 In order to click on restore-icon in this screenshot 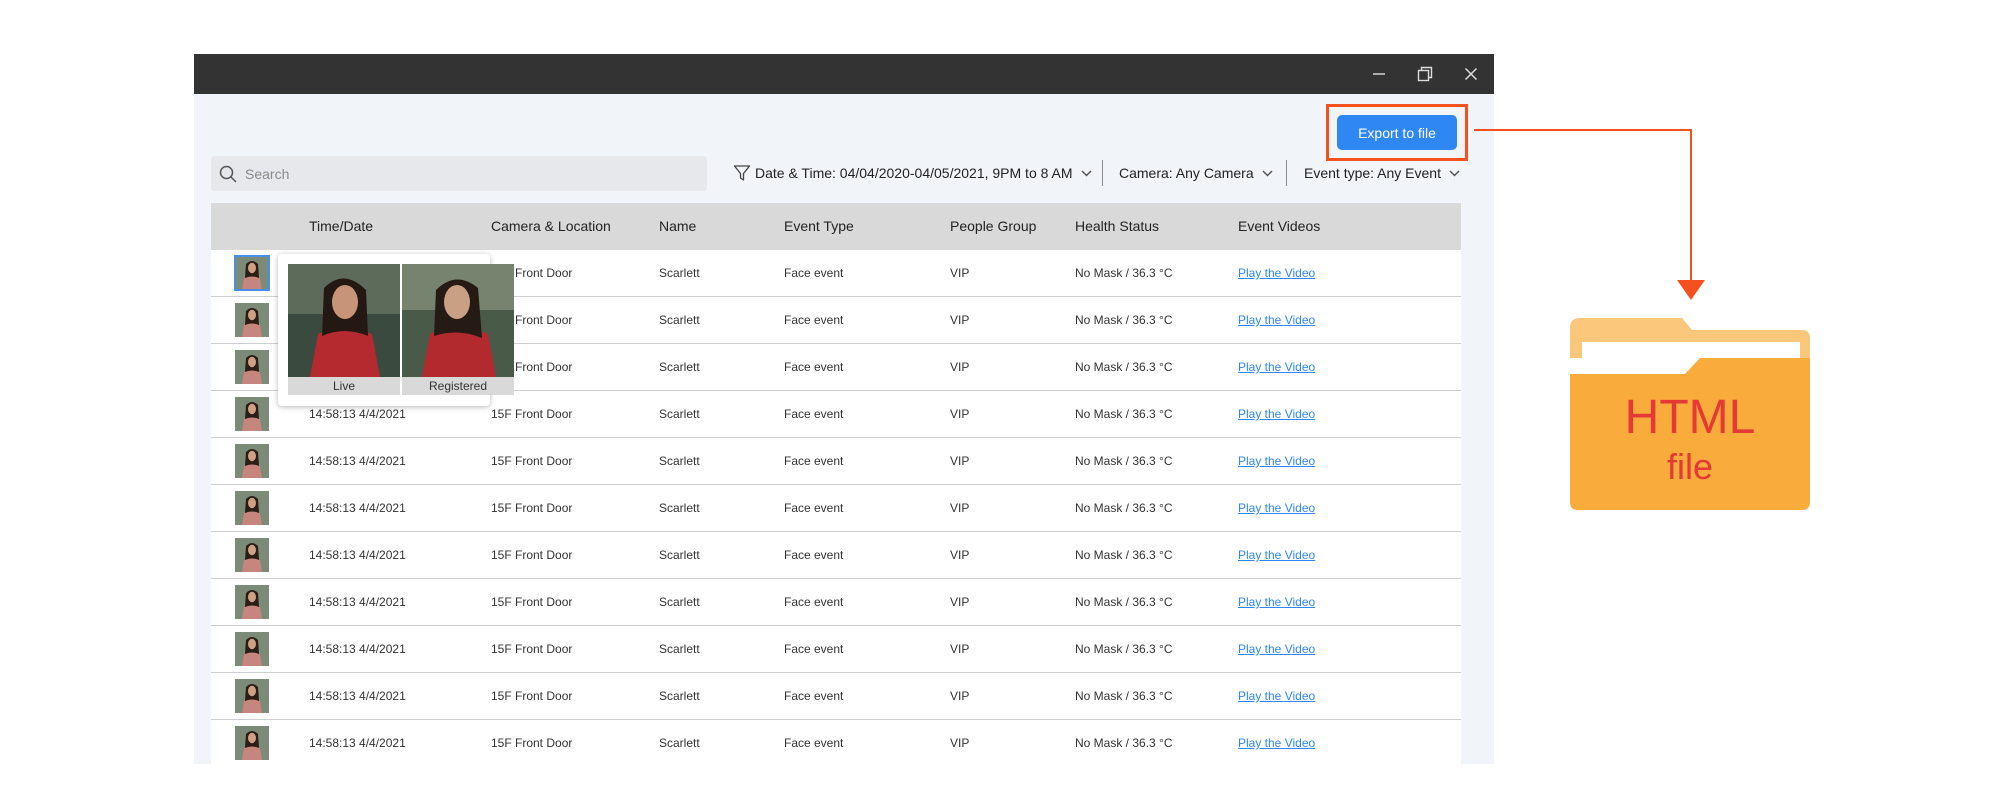, I will do `click(1425, 74)`.